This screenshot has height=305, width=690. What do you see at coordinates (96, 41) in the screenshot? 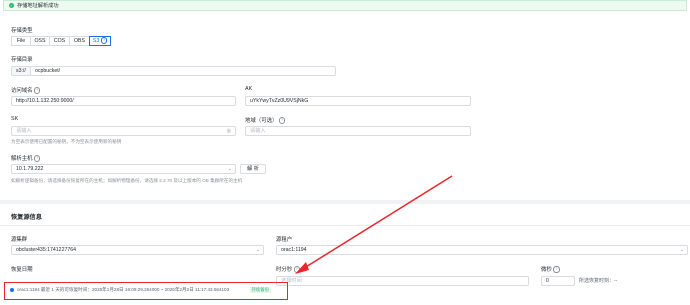
I see `storage-type-s3-label: S3` at bounding box center [96, 41].